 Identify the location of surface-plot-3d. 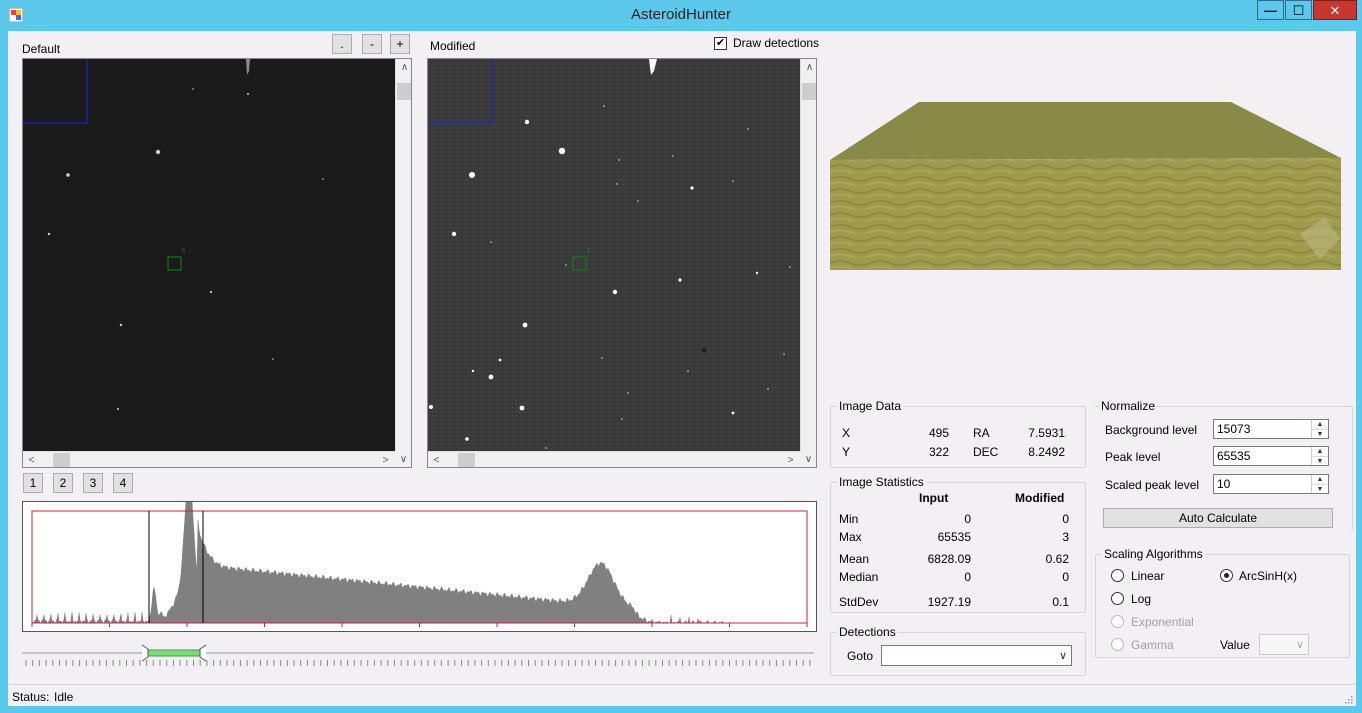
(1087, 181).